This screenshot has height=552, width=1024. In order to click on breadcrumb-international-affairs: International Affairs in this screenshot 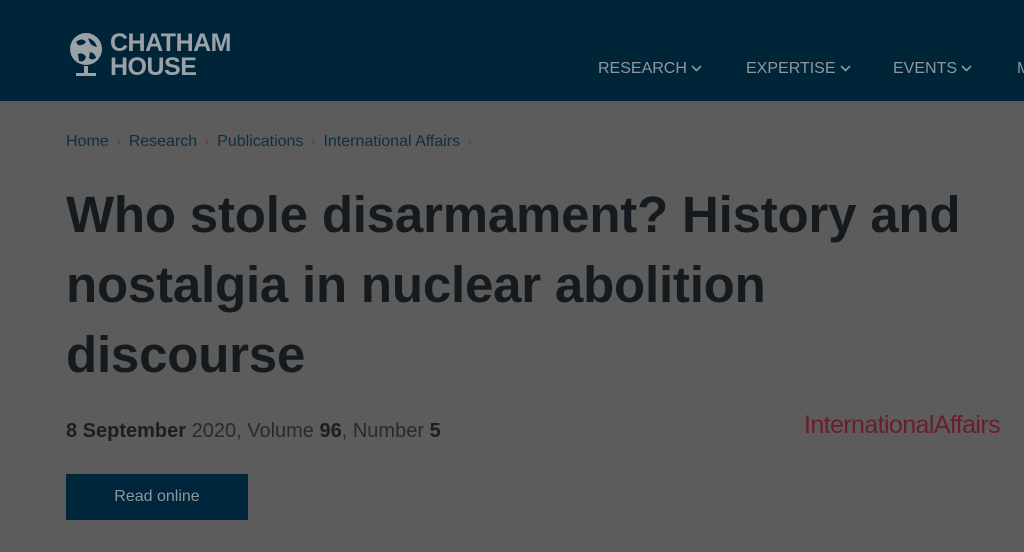, I will do `click(391, 141)`.